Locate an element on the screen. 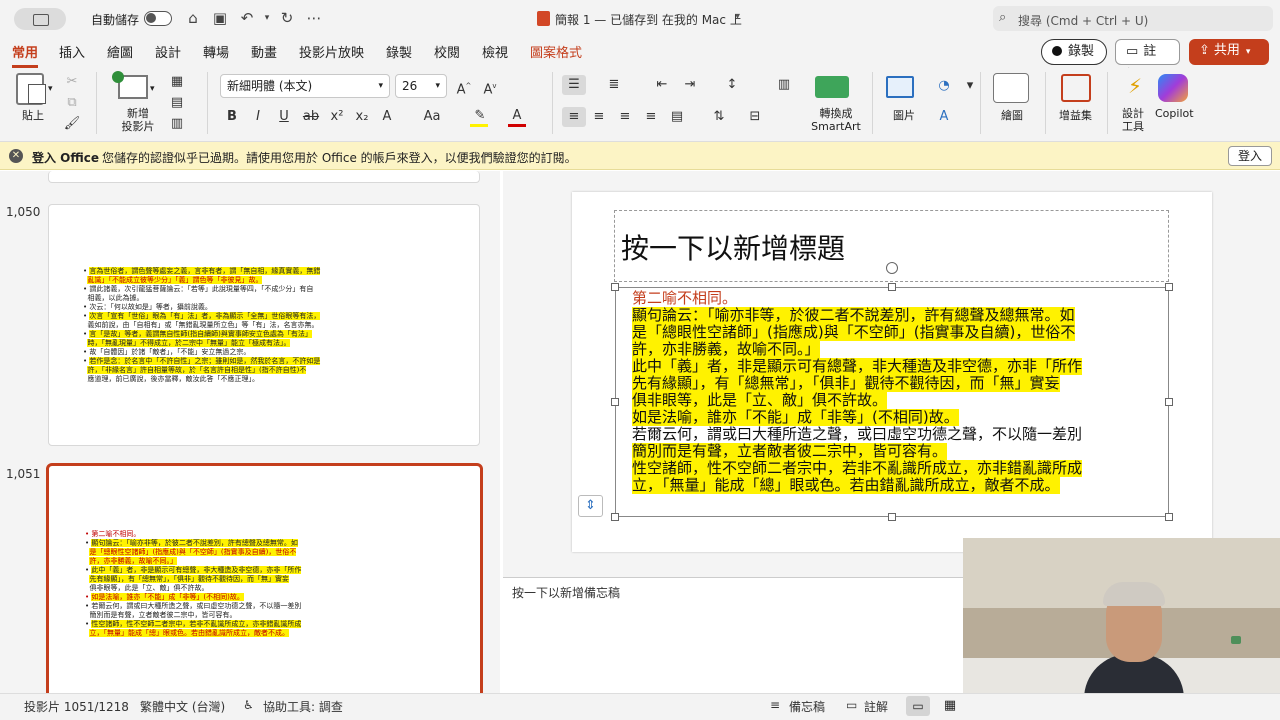  search-input: 搜尋 (Cmd + Ctrl + U) is located at coordinates (1083, 20).